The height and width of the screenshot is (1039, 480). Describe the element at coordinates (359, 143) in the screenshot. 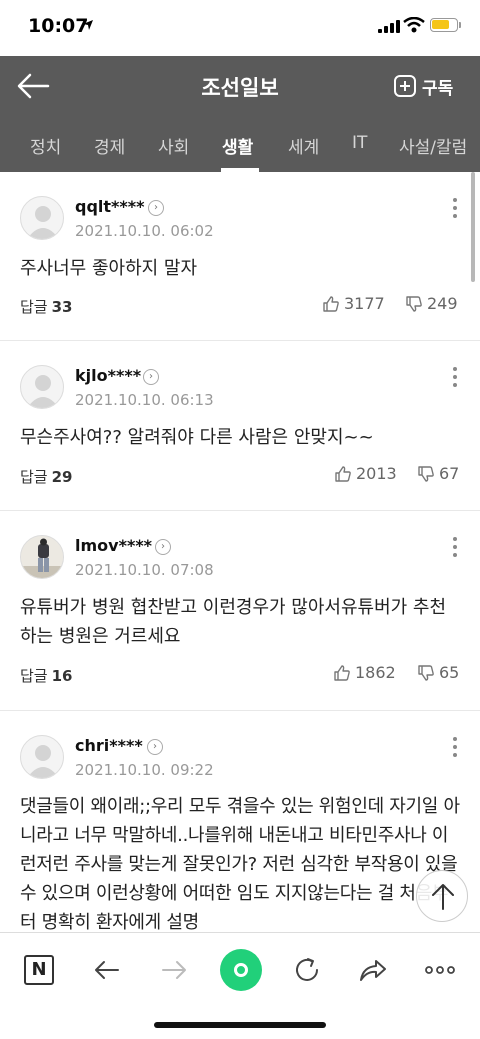

I see `tab-it: IT` at that location.